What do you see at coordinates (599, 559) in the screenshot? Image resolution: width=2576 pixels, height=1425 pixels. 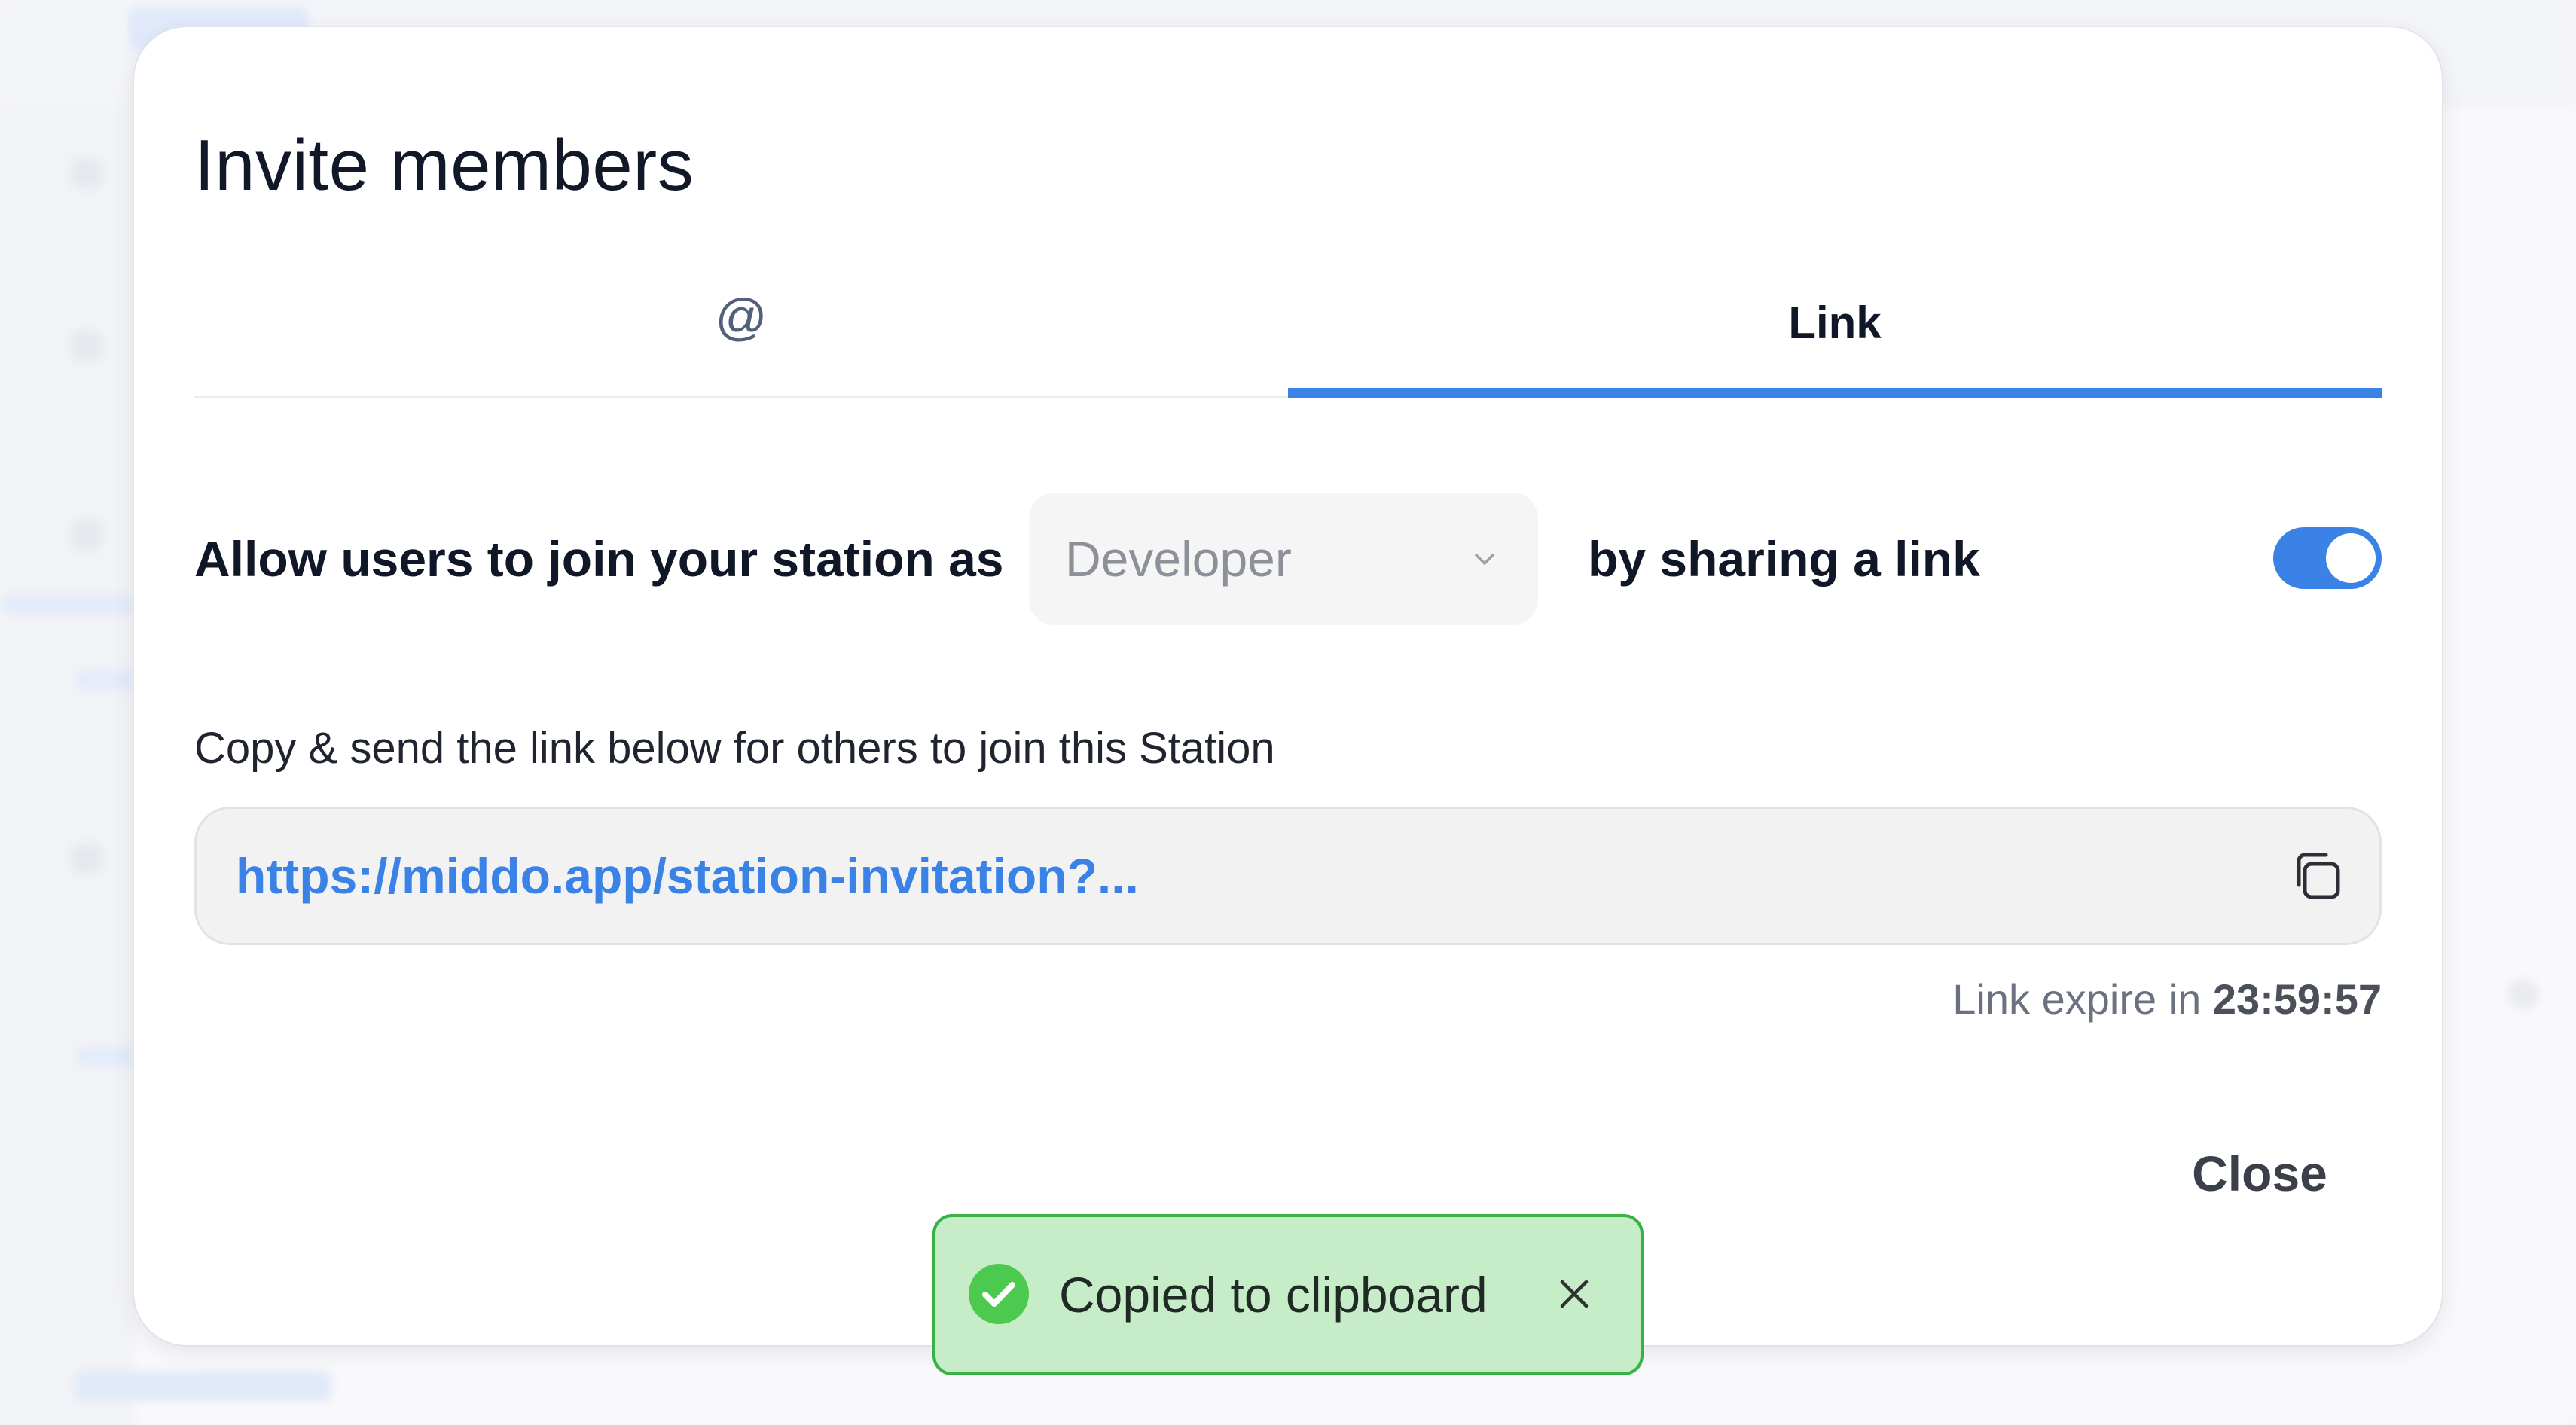 I see `permission-prefix: Allow users to join your station as` at bounding box center [599, 559].